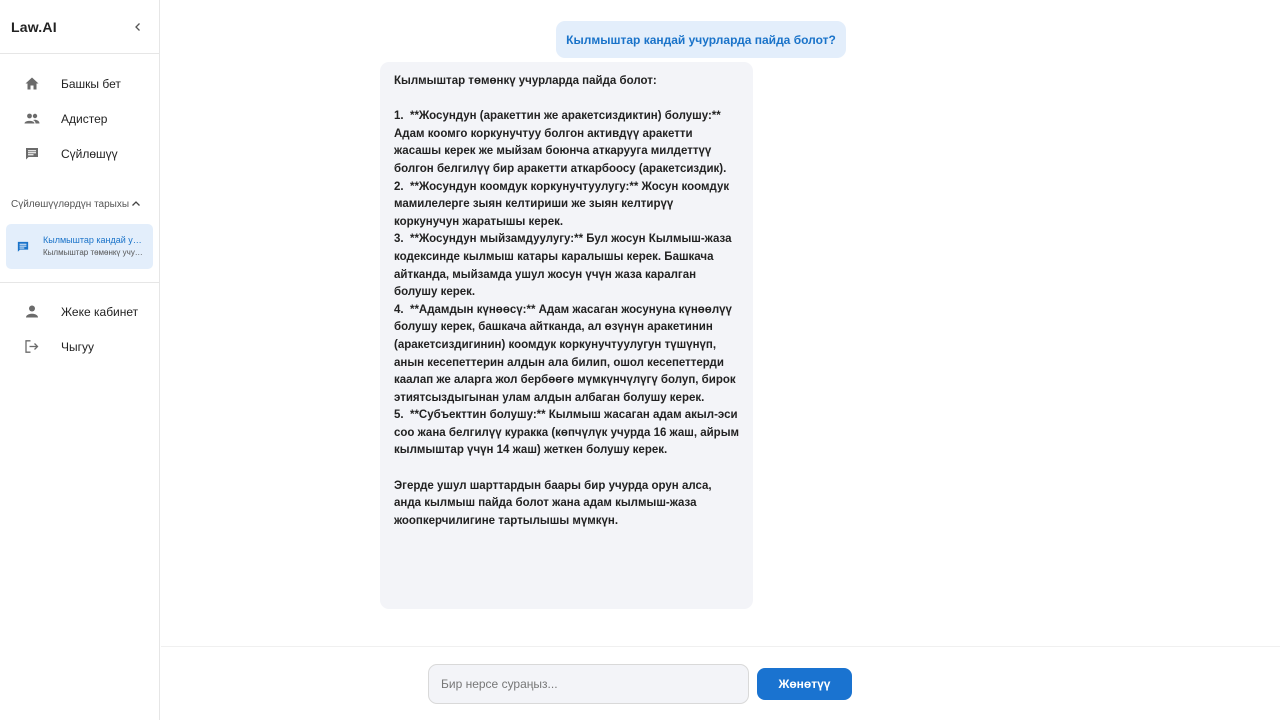 The width and height of the screenshot is (1280, 720). I want to click on nav-item-label: Жеке кабинет, so click(100, 311).